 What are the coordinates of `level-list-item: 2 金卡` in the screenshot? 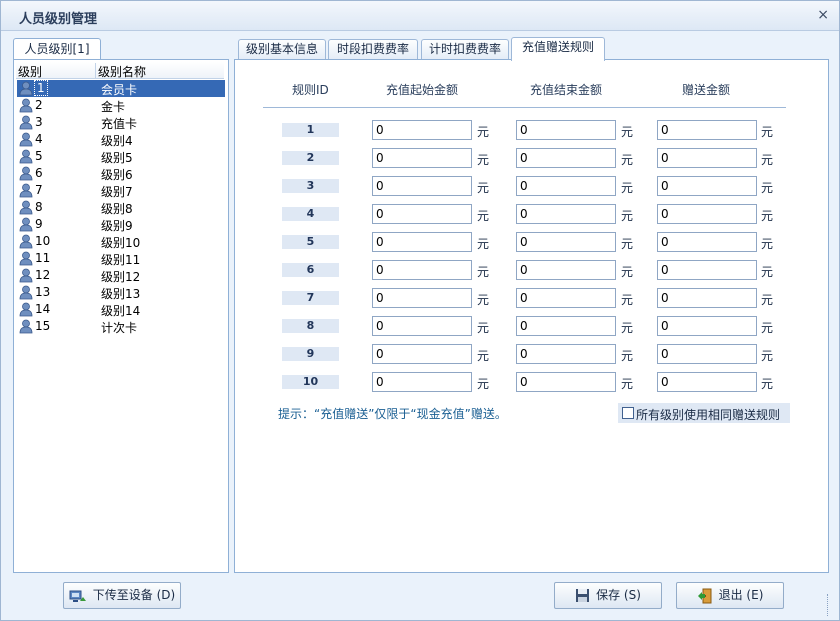 It's located at (121, 105).